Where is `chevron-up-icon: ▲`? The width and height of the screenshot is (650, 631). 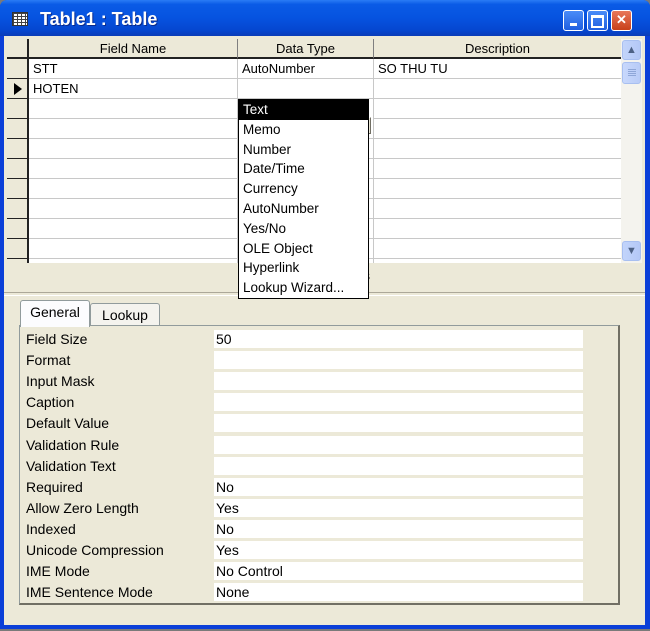 chevron-up-icon: ▲ is located at coordinates (631, 50).